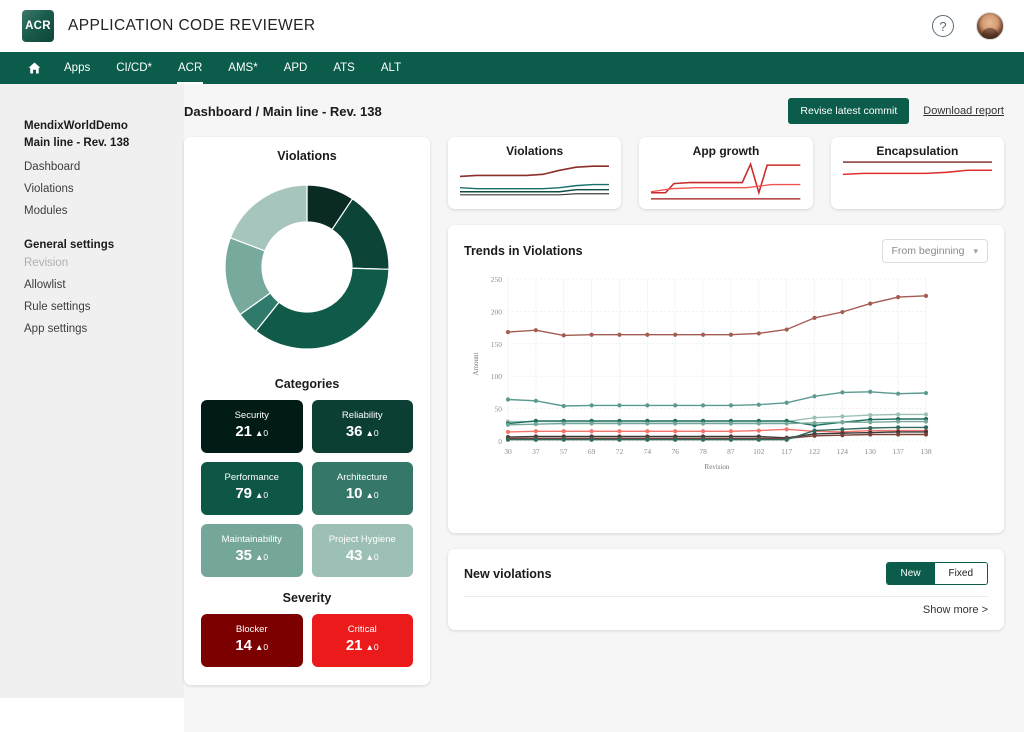 This screenshot has width=1024, height=732. I want to click on user-avatar, so click(990, 26).